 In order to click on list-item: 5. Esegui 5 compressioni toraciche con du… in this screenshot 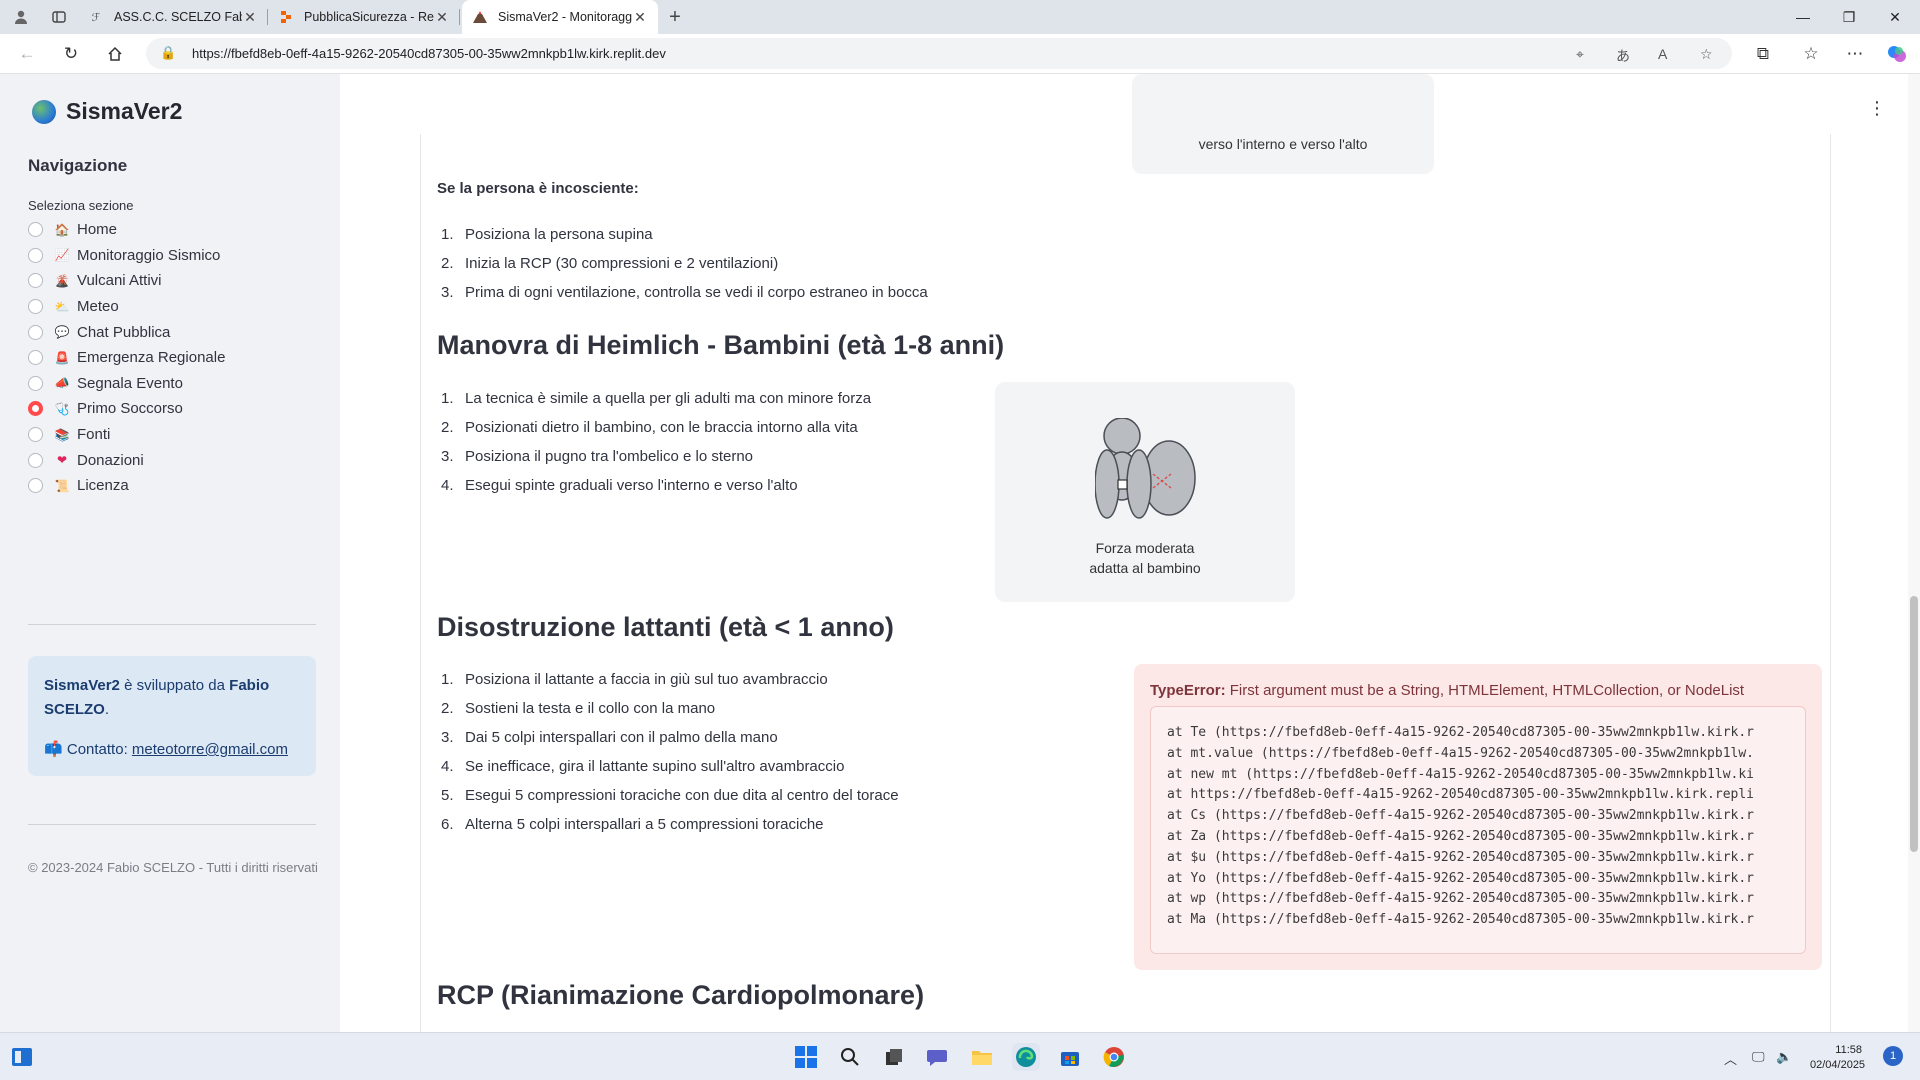, I will do `click(670, 795)`.